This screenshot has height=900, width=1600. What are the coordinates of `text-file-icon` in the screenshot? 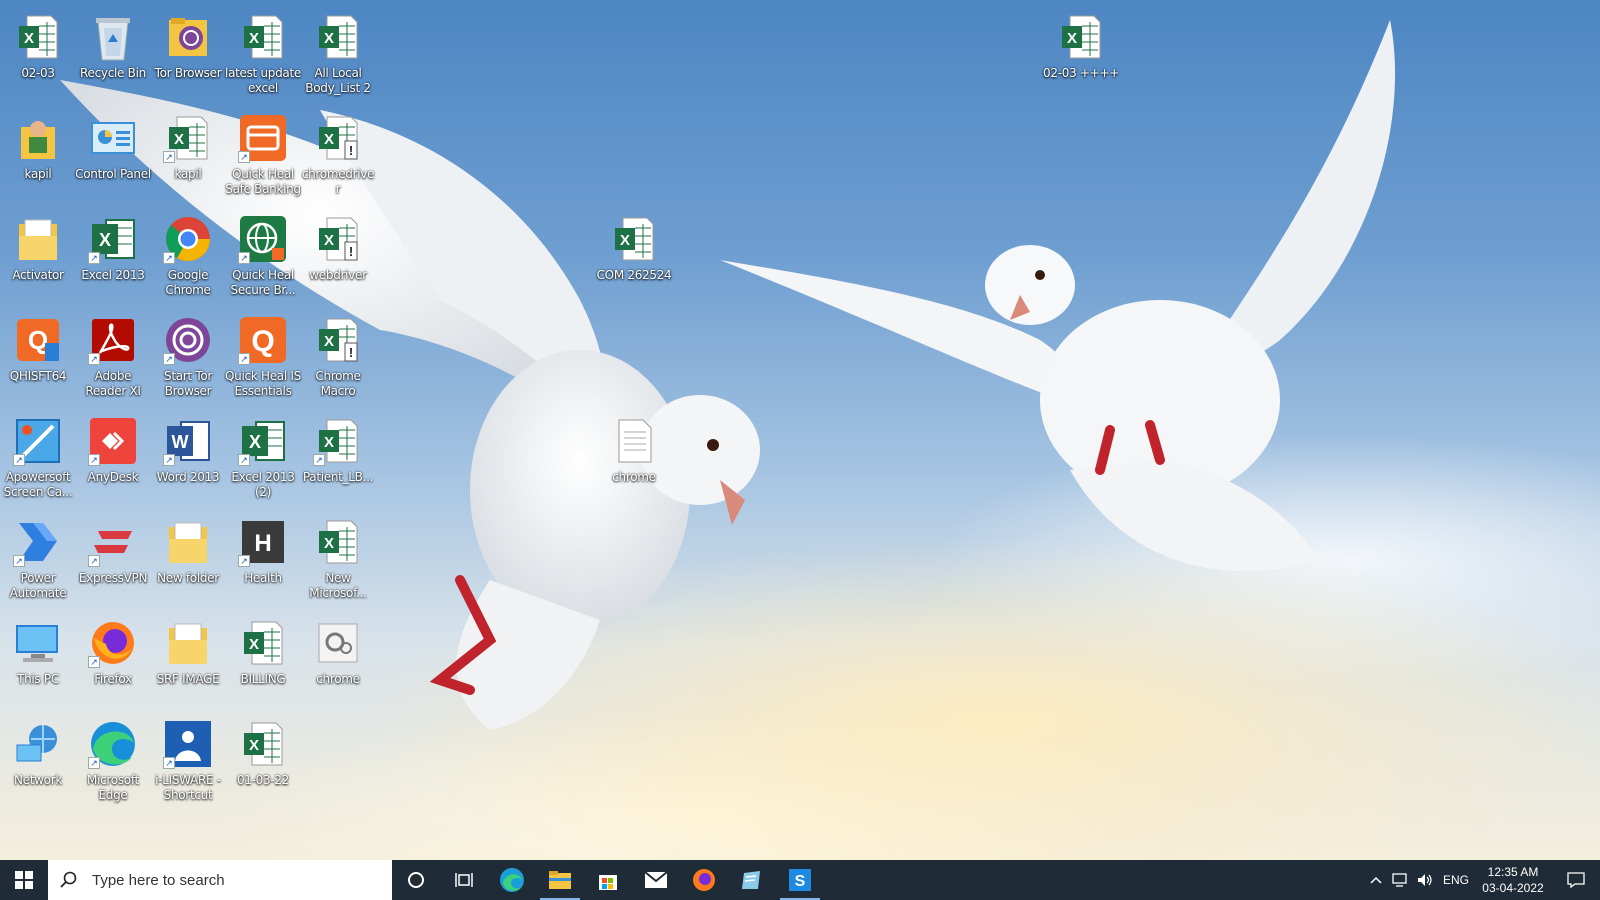 It's located at (634, 441).